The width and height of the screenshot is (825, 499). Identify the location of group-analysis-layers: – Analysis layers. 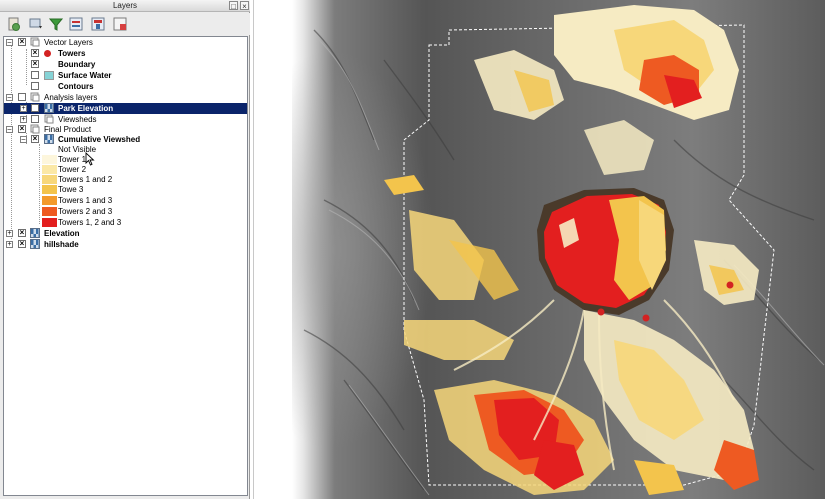
(125, 97).